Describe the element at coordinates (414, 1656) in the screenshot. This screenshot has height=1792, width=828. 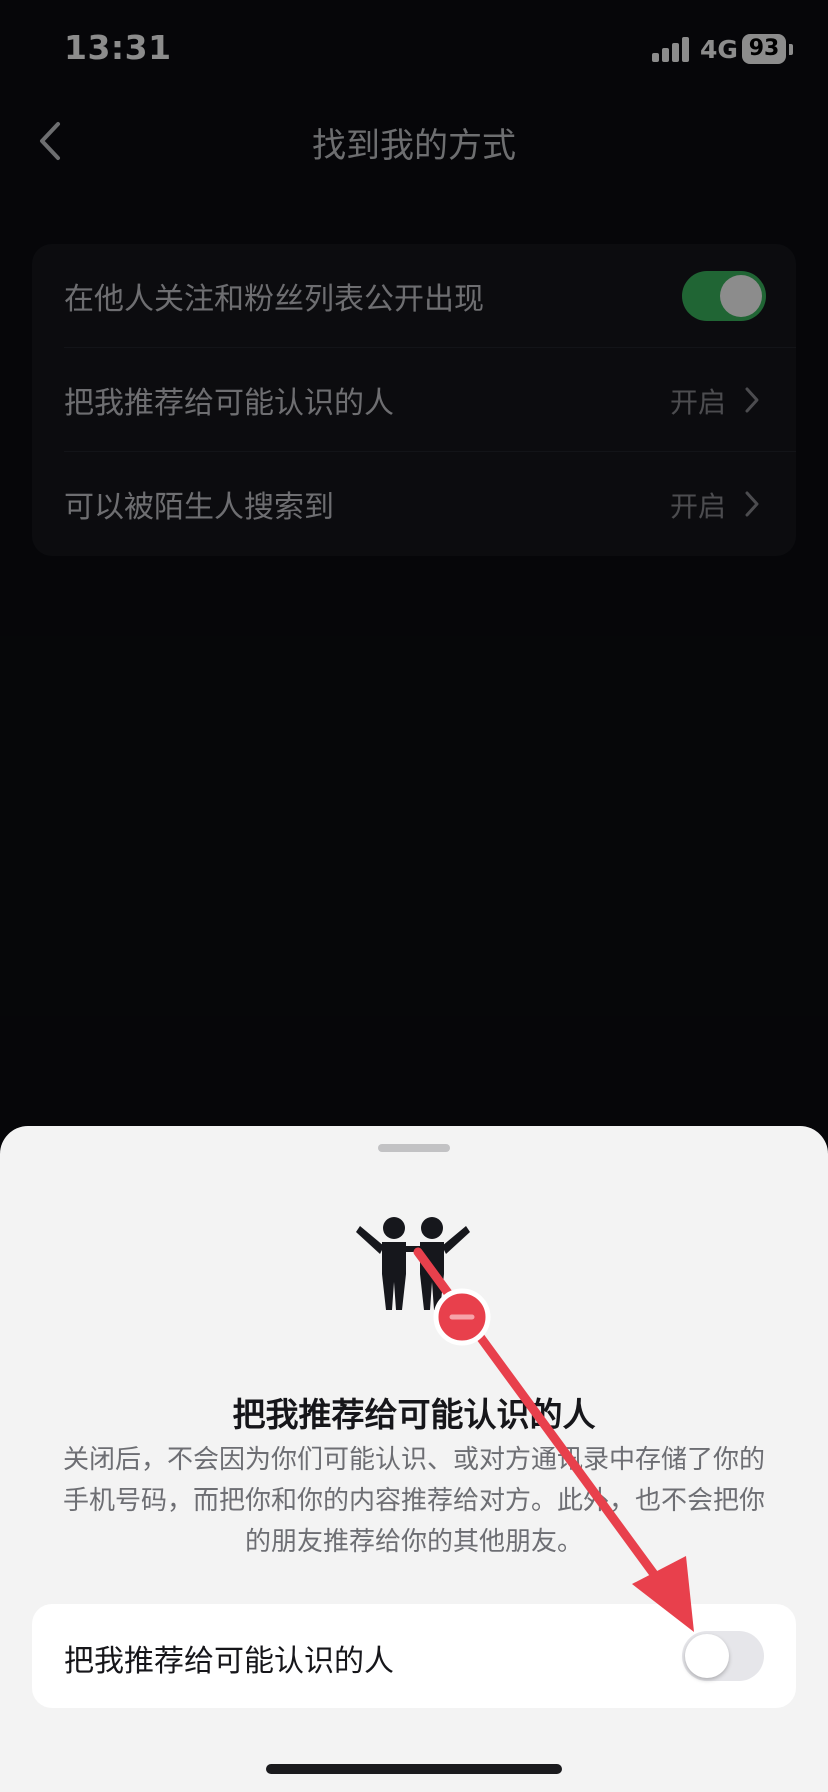
I see `recommend-option-card: 把我推荐给可能认识的人` at that location.